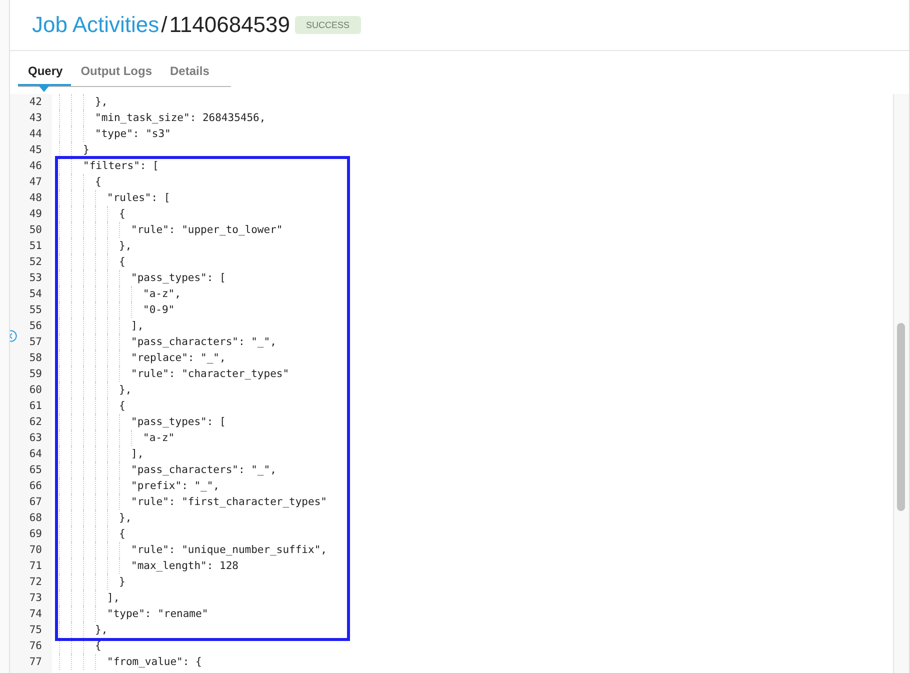  Describe the element at coordinates (229, 502) in the screenshot. I see `code-line: "rule": "first_character_types"` at that location.